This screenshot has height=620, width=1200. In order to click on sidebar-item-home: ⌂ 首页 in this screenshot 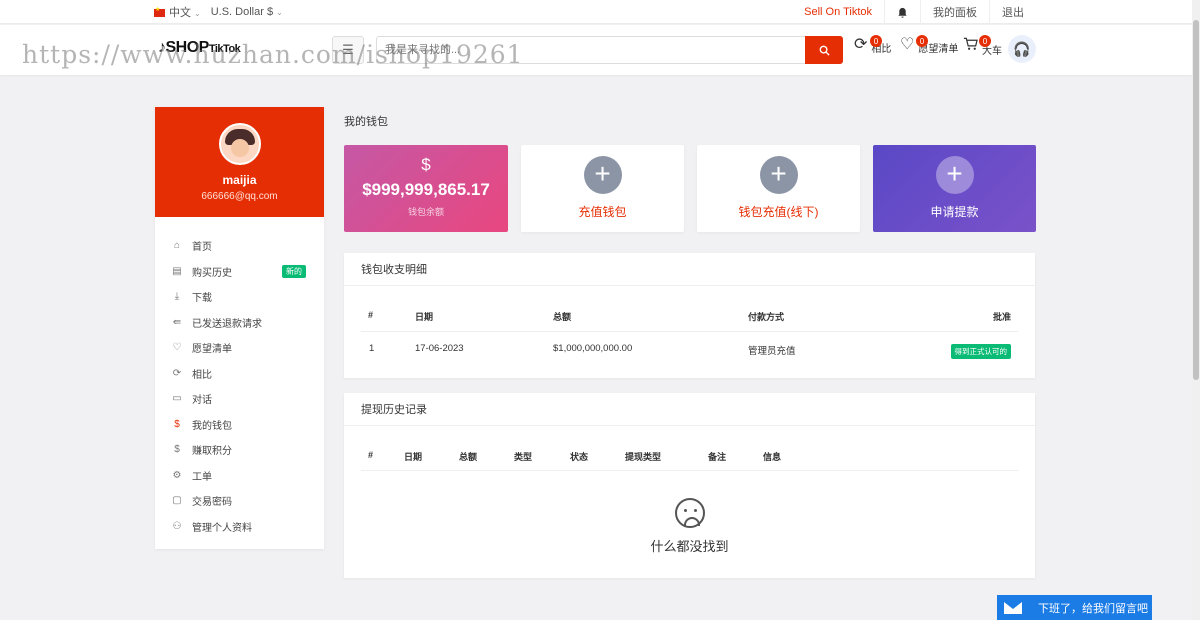, I will do `click(239, 246)`.